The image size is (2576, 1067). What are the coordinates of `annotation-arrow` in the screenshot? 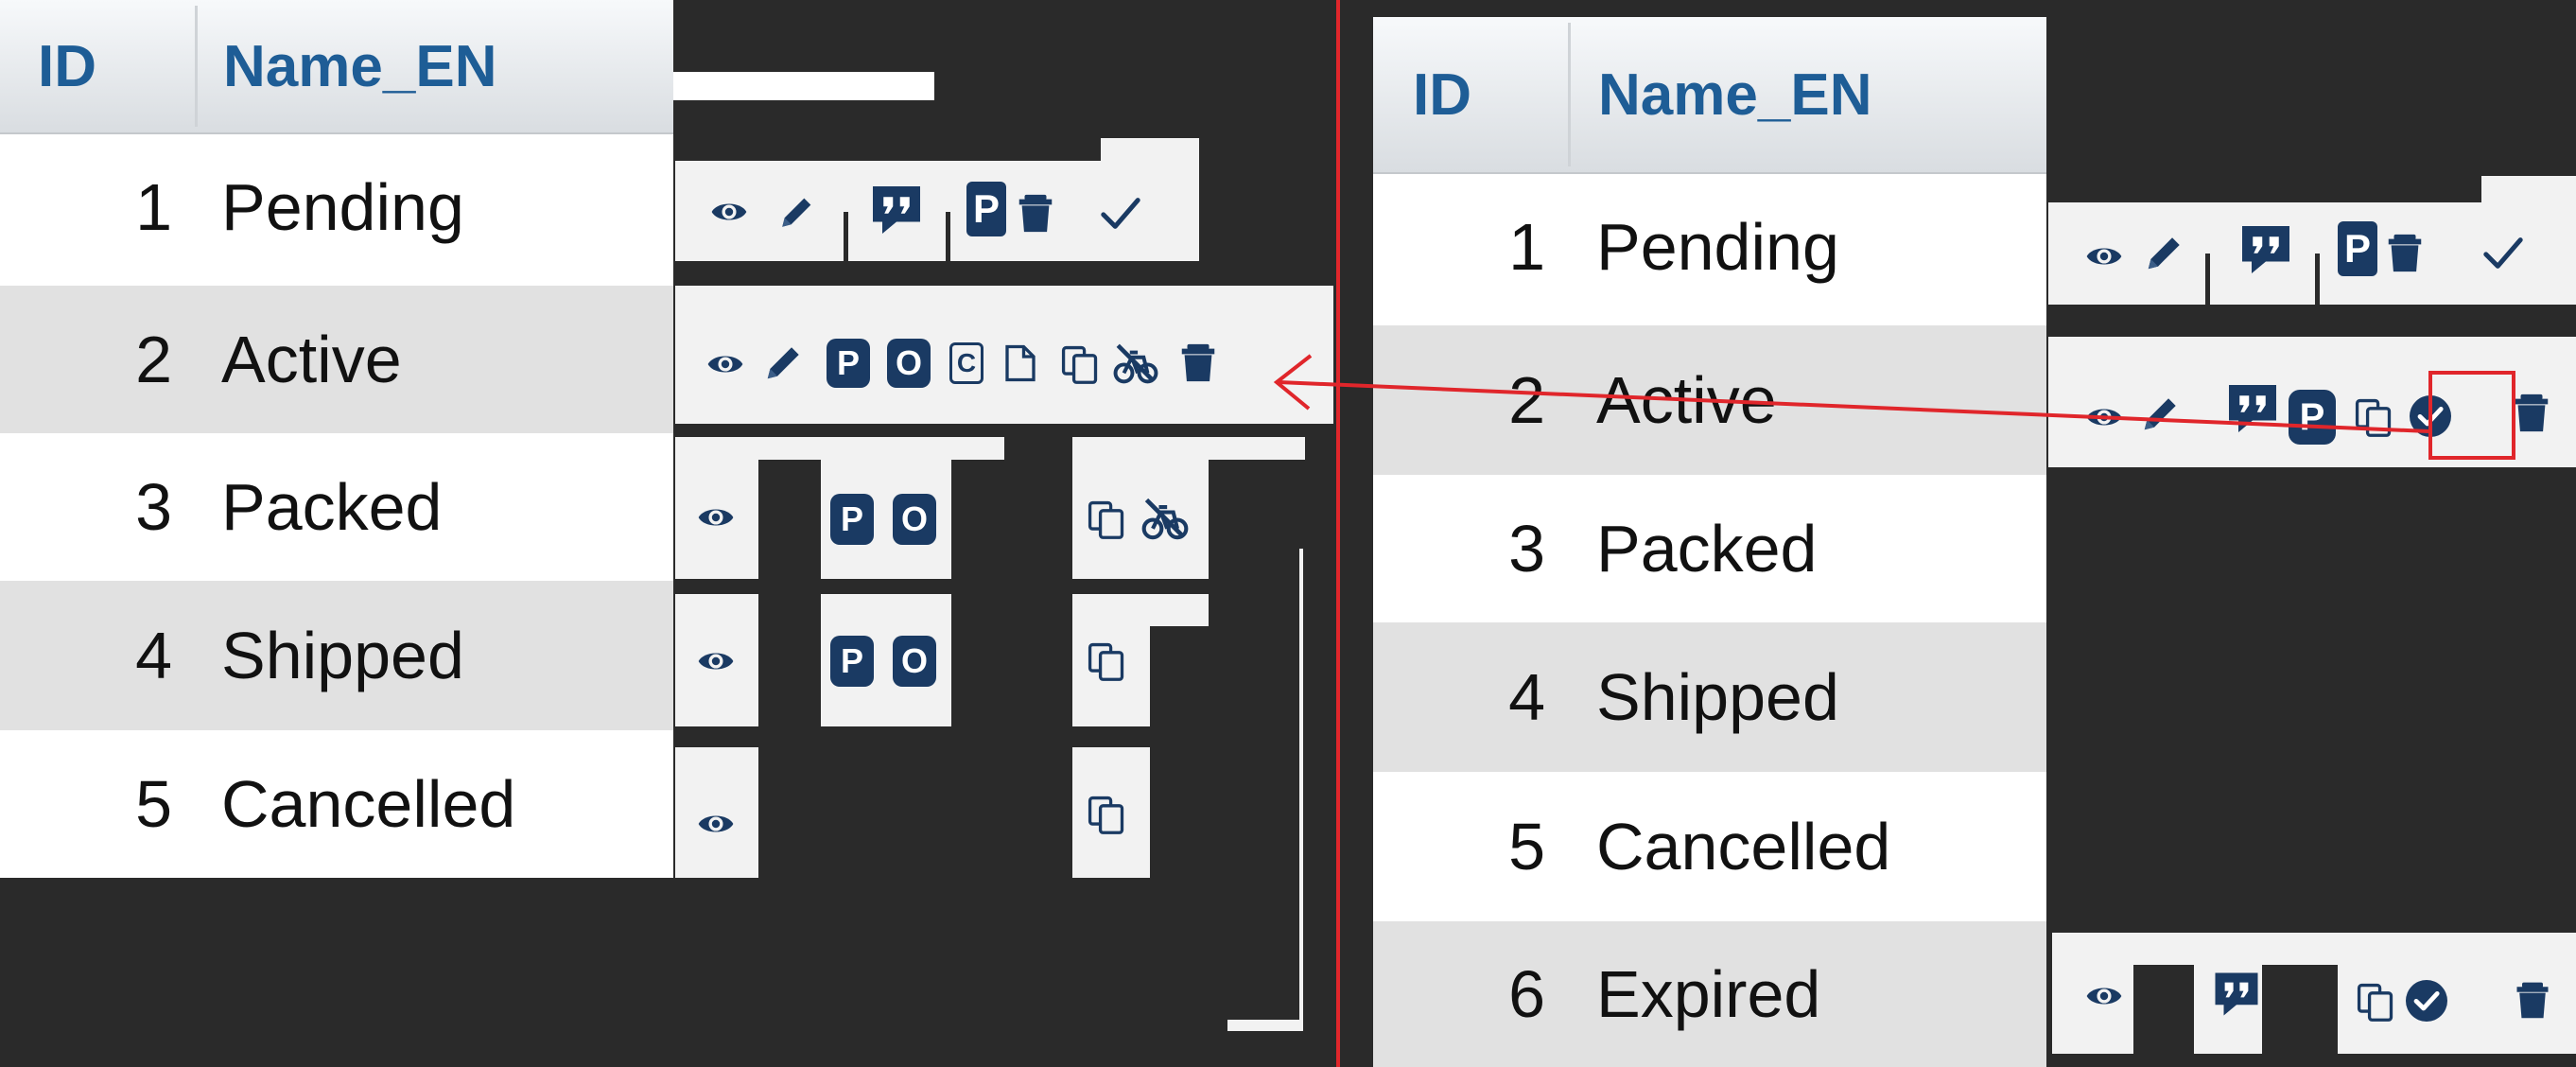 It's located at (1851, 393).